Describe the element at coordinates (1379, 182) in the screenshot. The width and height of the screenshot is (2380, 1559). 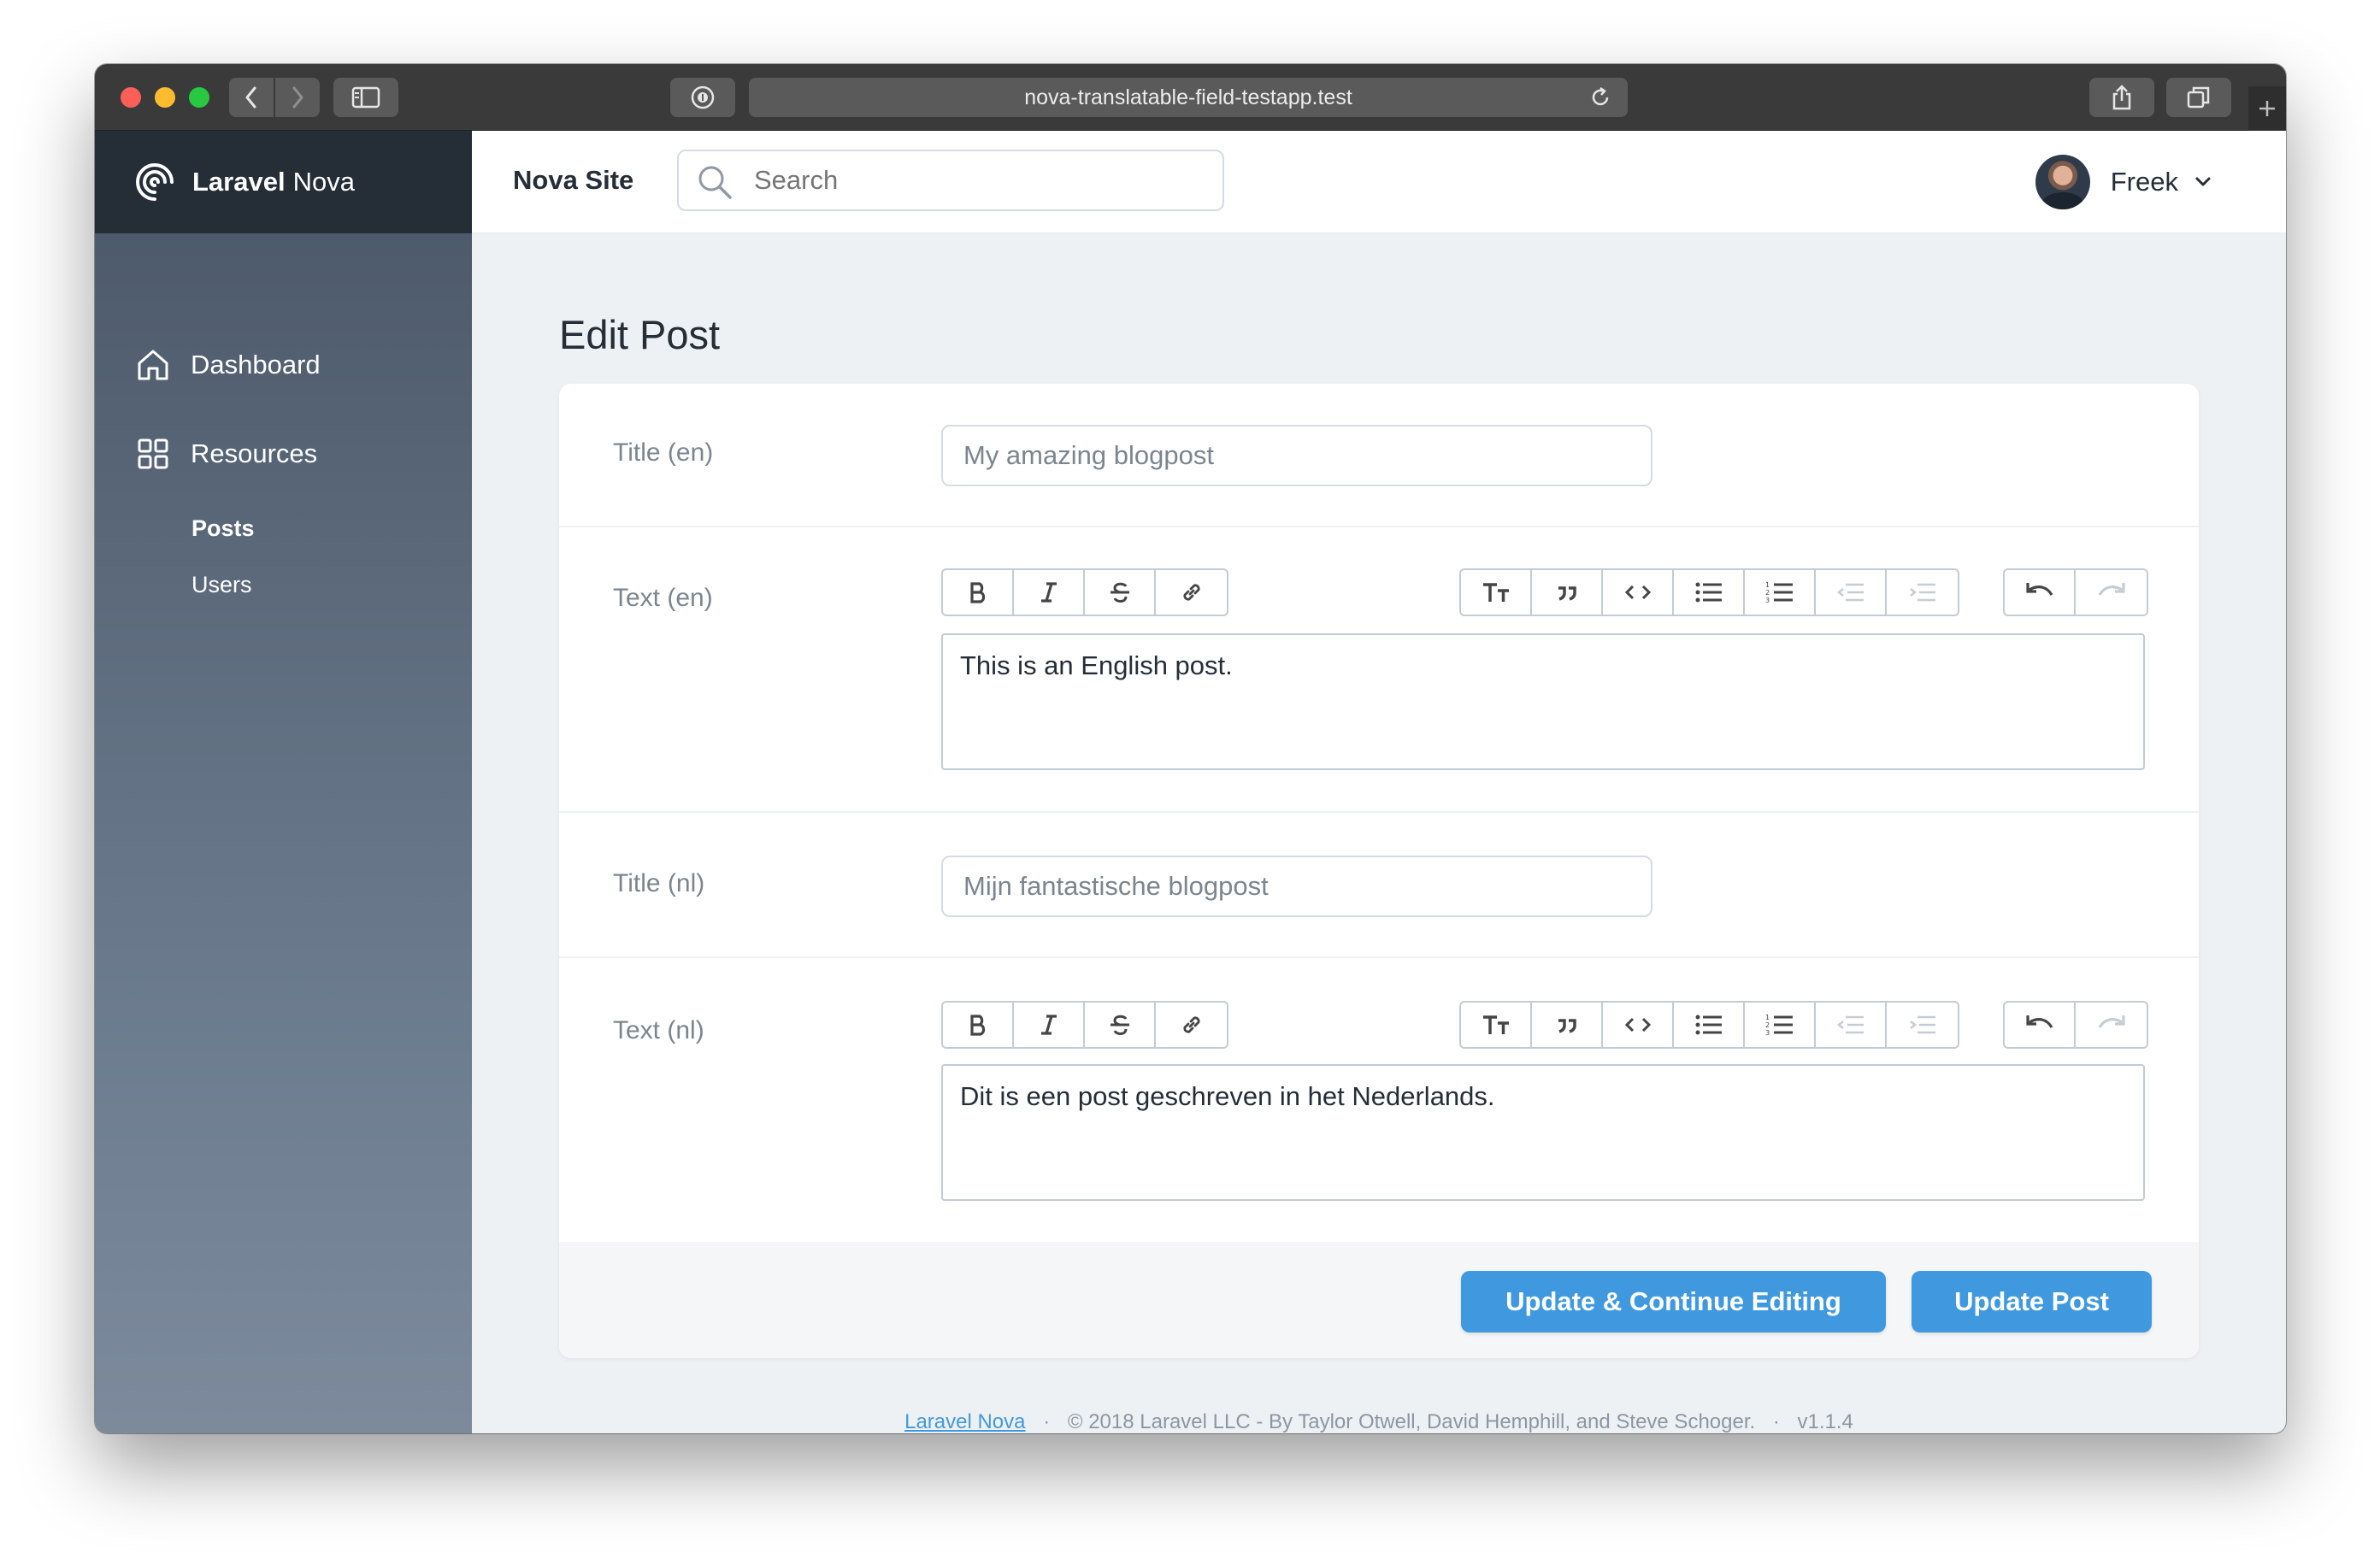
I see `top-header: Nova Site Freek` at that location.